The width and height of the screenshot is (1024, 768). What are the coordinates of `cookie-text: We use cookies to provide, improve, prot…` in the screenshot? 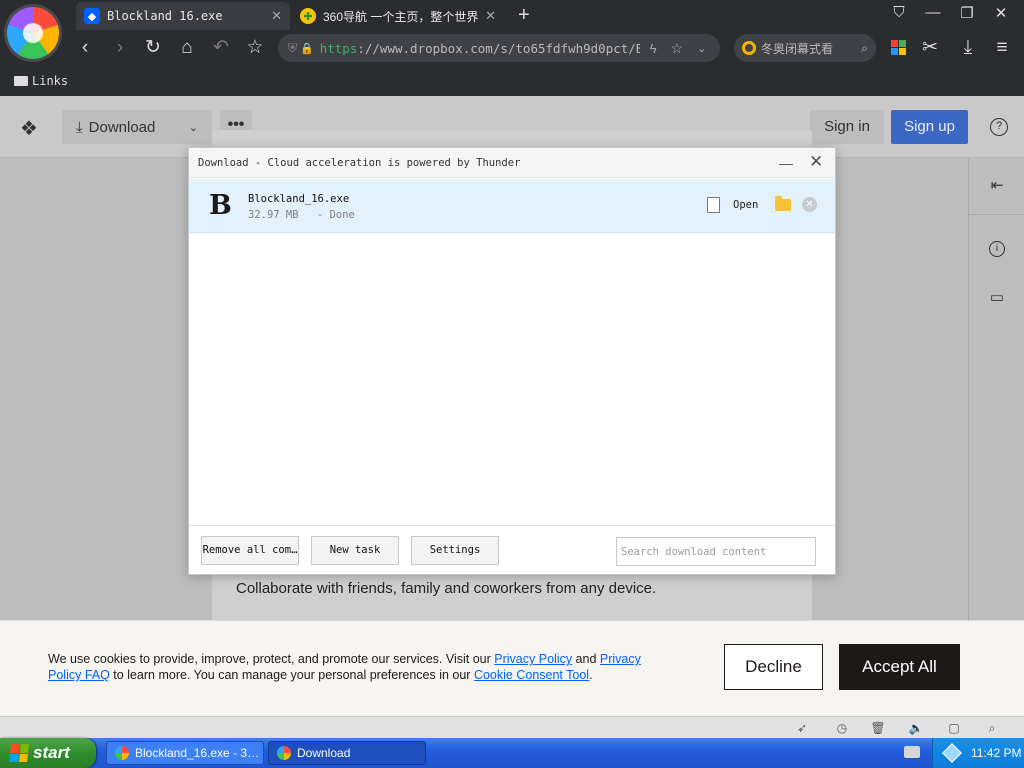 It's located at (344, 667).